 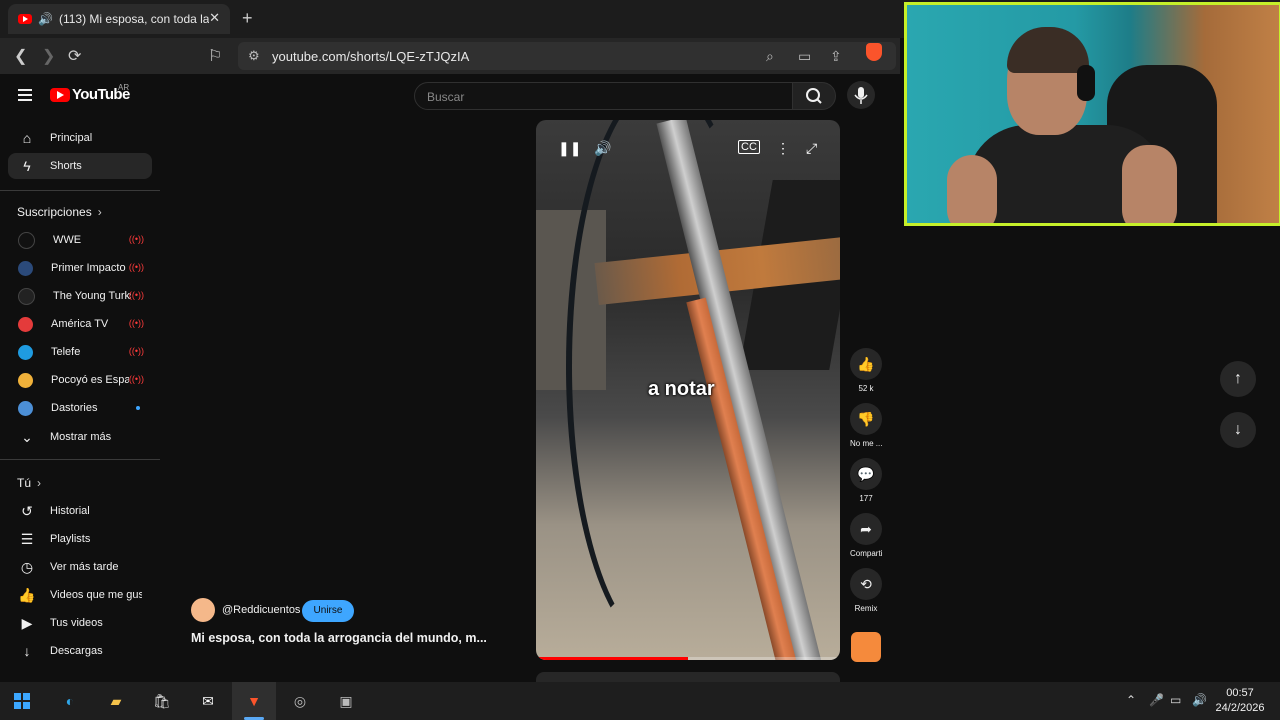 I want to click on show-more-button: ⌄ Mostrar más, so click(x=80, y=437).